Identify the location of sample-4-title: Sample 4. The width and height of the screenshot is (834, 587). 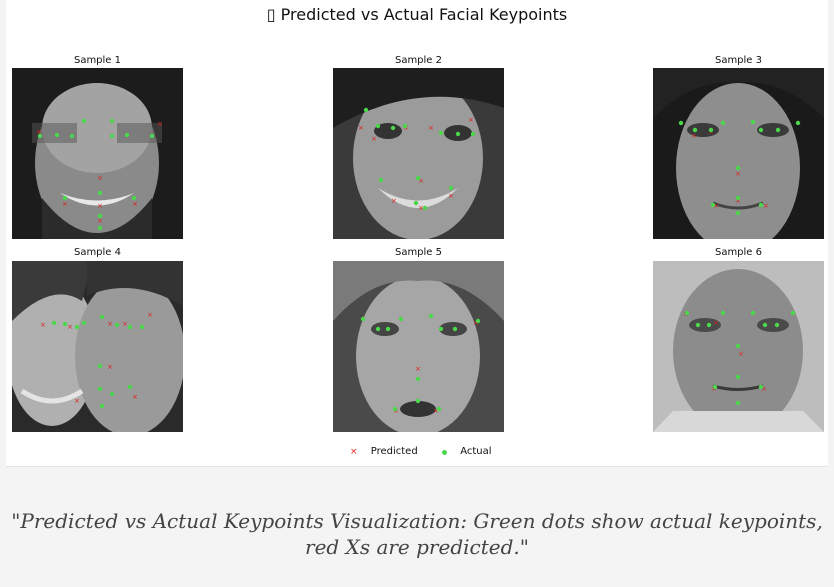
(97, 252).